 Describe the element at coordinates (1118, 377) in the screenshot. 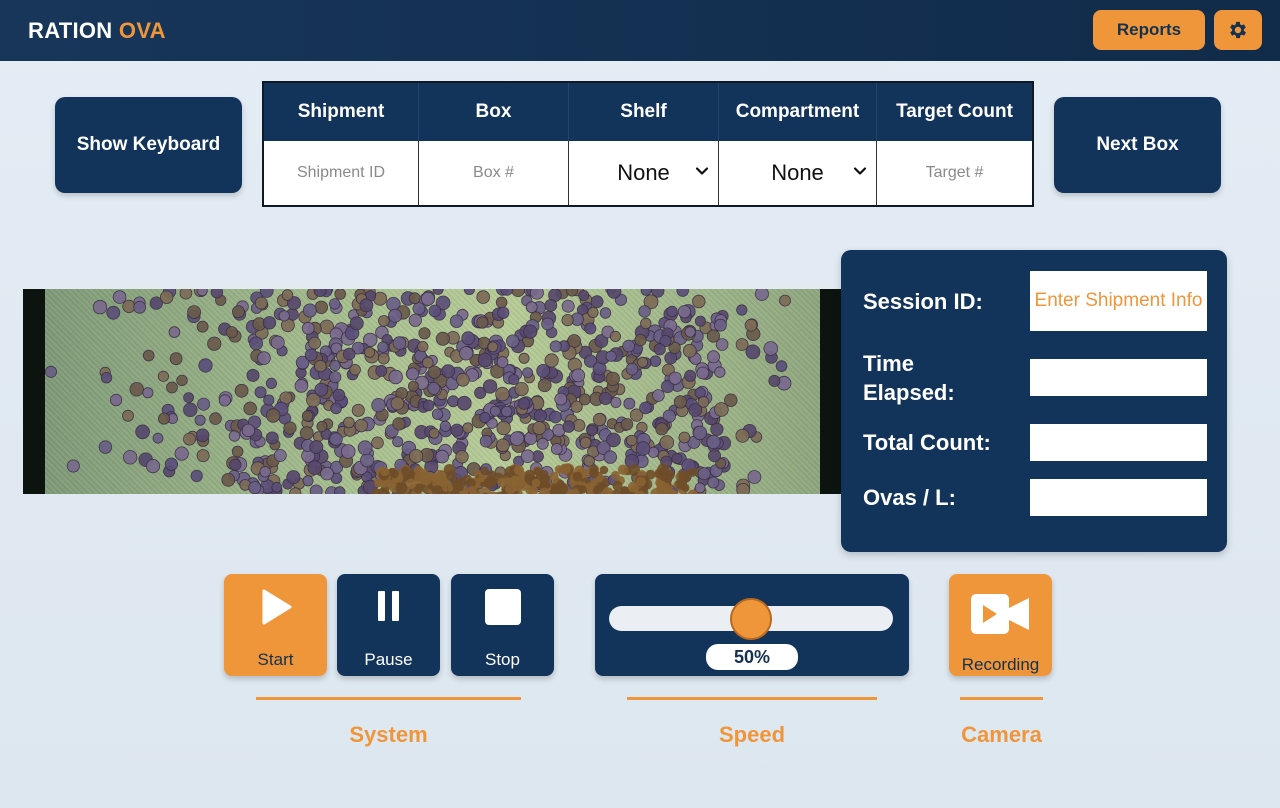

I see `time-elapsed-field` at that location.